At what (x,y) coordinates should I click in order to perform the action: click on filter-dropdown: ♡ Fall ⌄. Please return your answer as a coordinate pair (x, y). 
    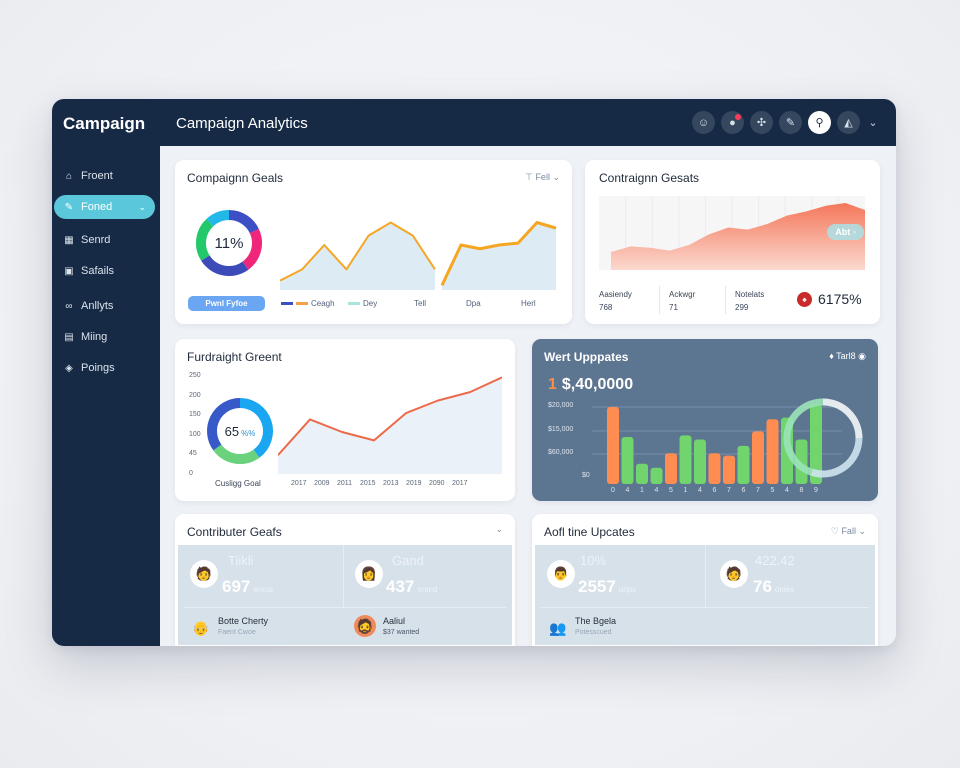
    Looking at the image, I should click on (848, 531).